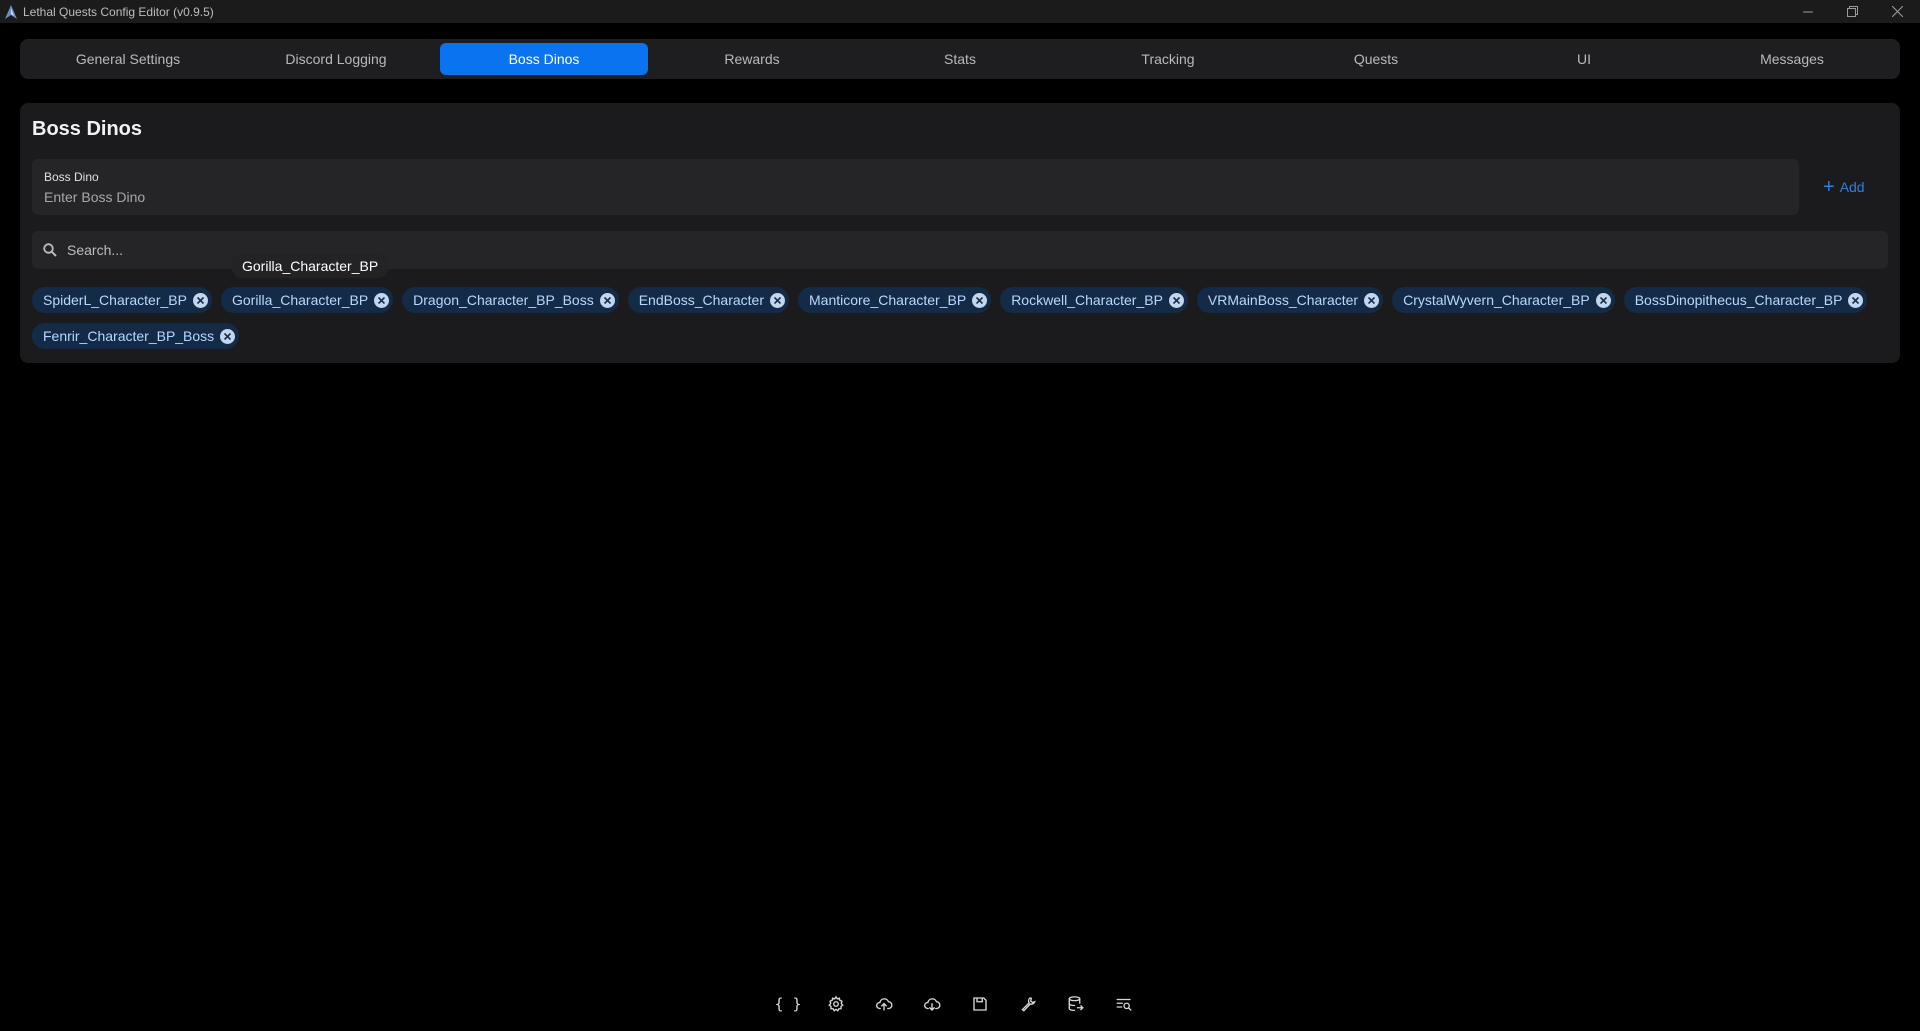 This screenshot has width=1920, height=1031. I want to click on app-logo-icon, so click(12, 11).